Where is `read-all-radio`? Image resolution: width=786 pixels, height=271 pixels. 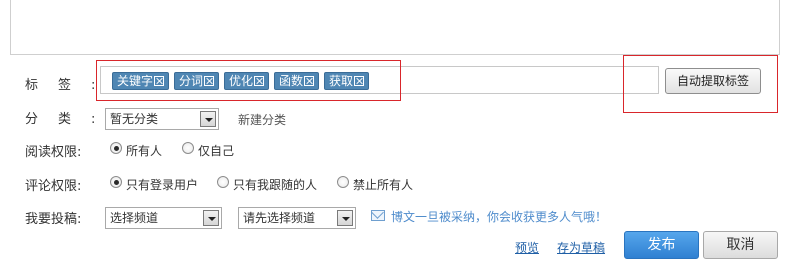
read-all-radio is located at coordinates (116, 148).